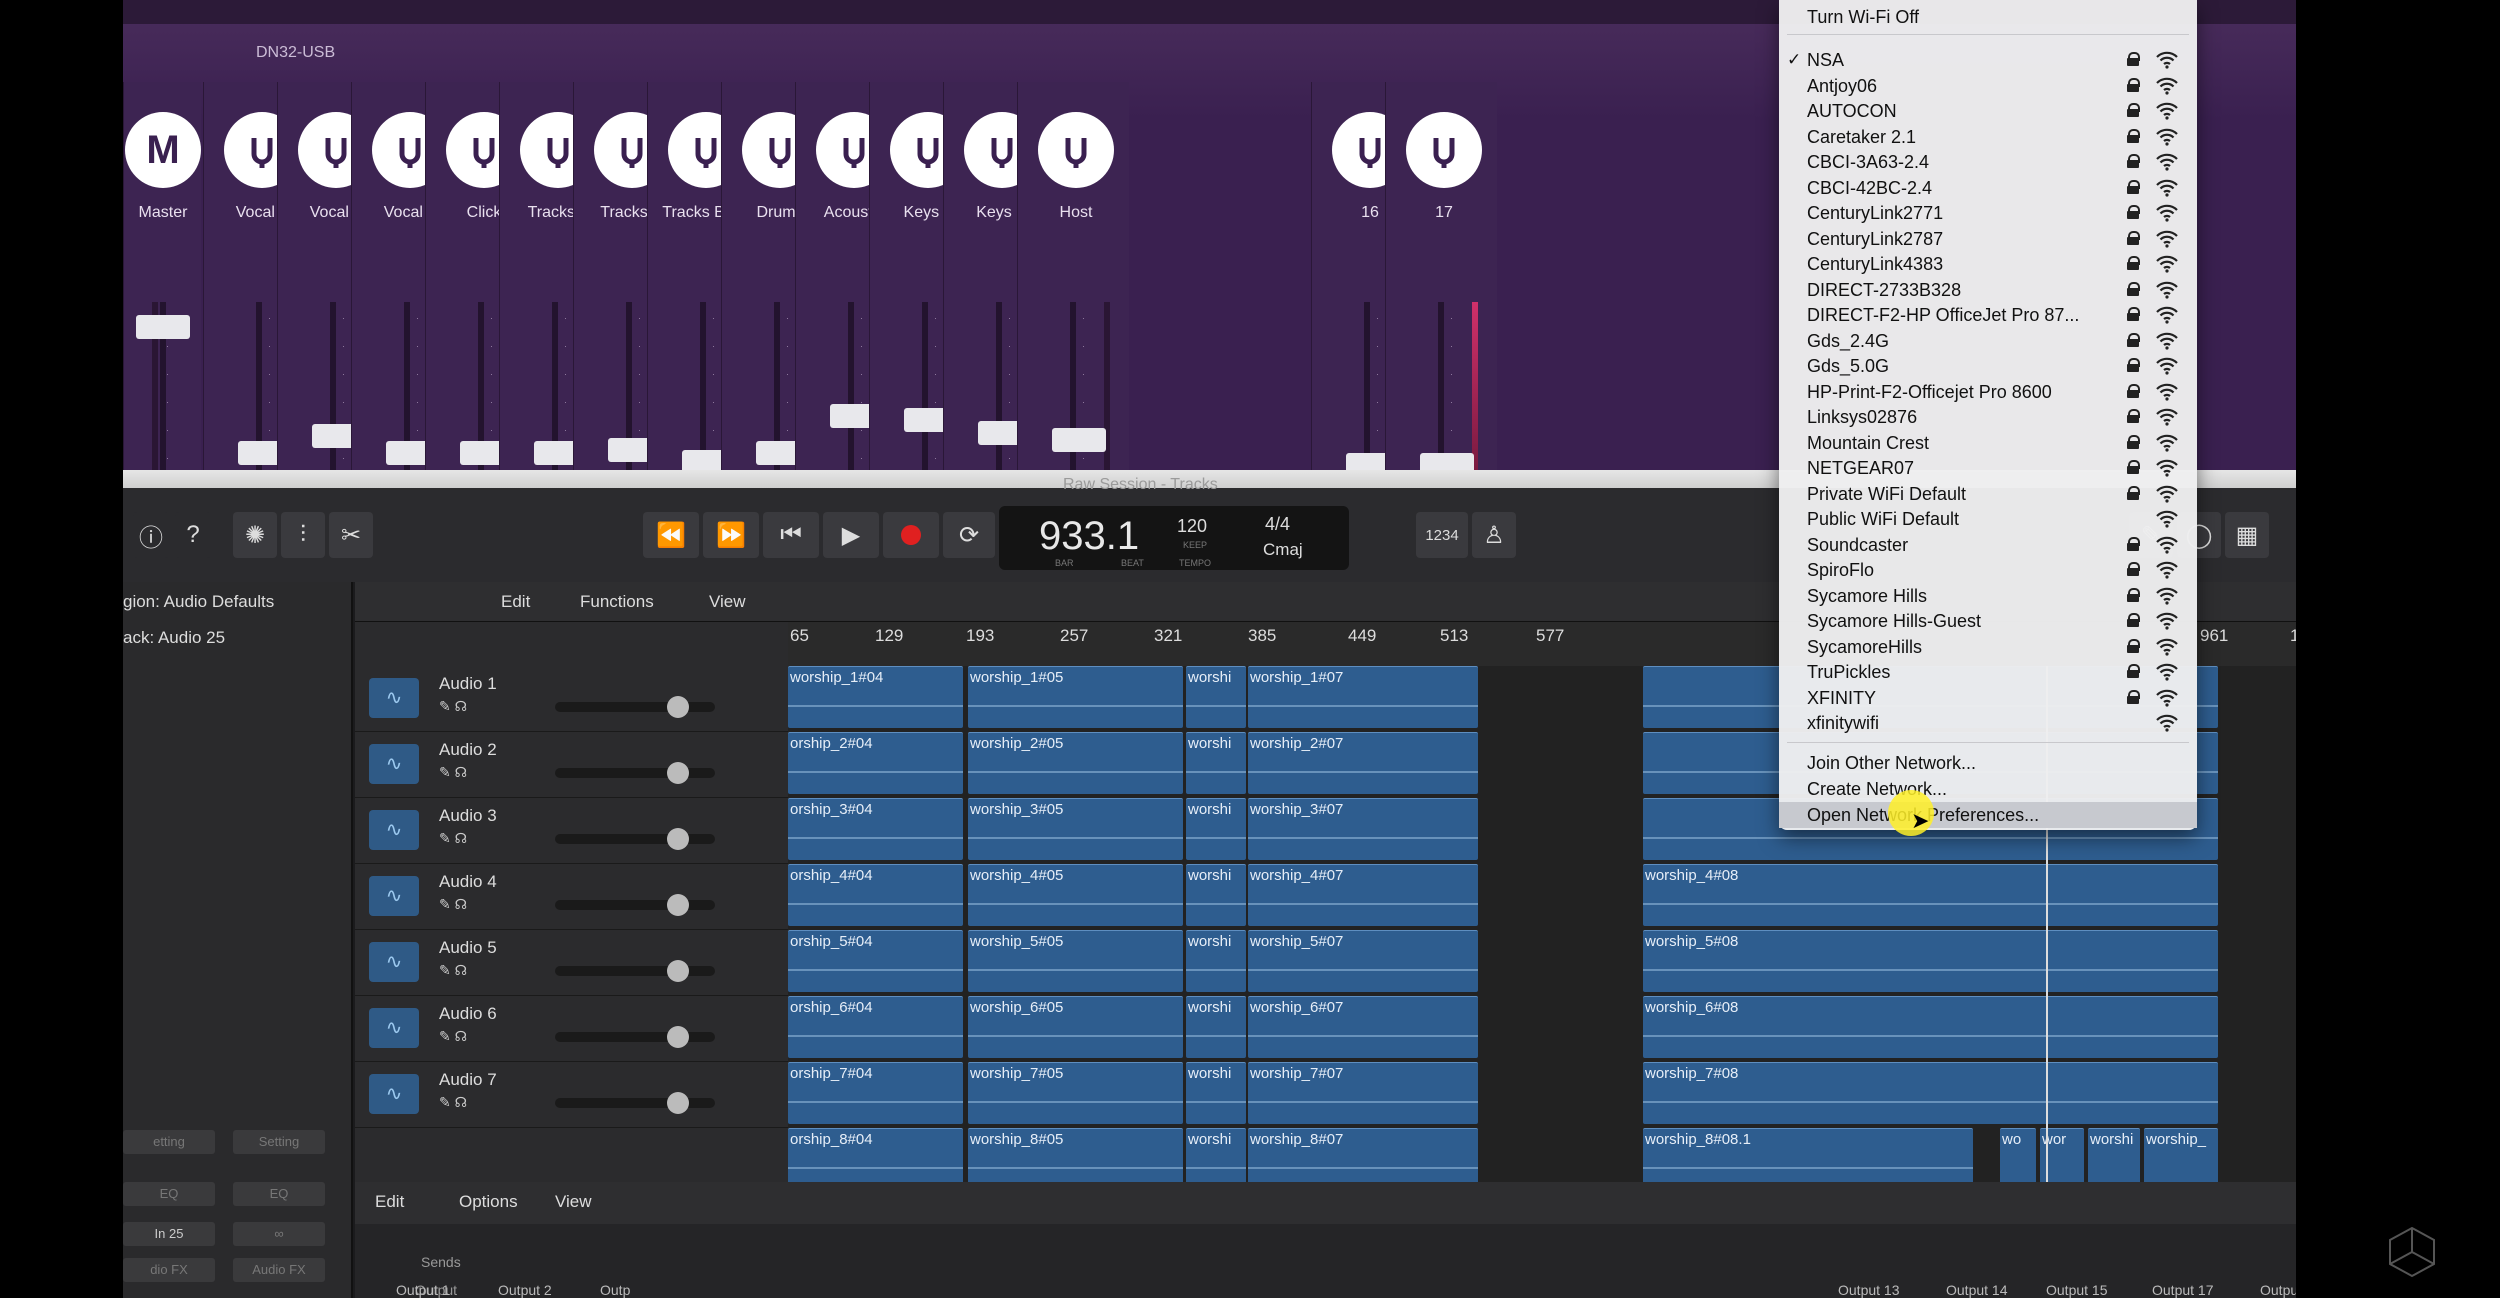 The image size is (2500, 1298). I want to click on wifi-network-item: Sycamore Hills, so click(1988, 596).